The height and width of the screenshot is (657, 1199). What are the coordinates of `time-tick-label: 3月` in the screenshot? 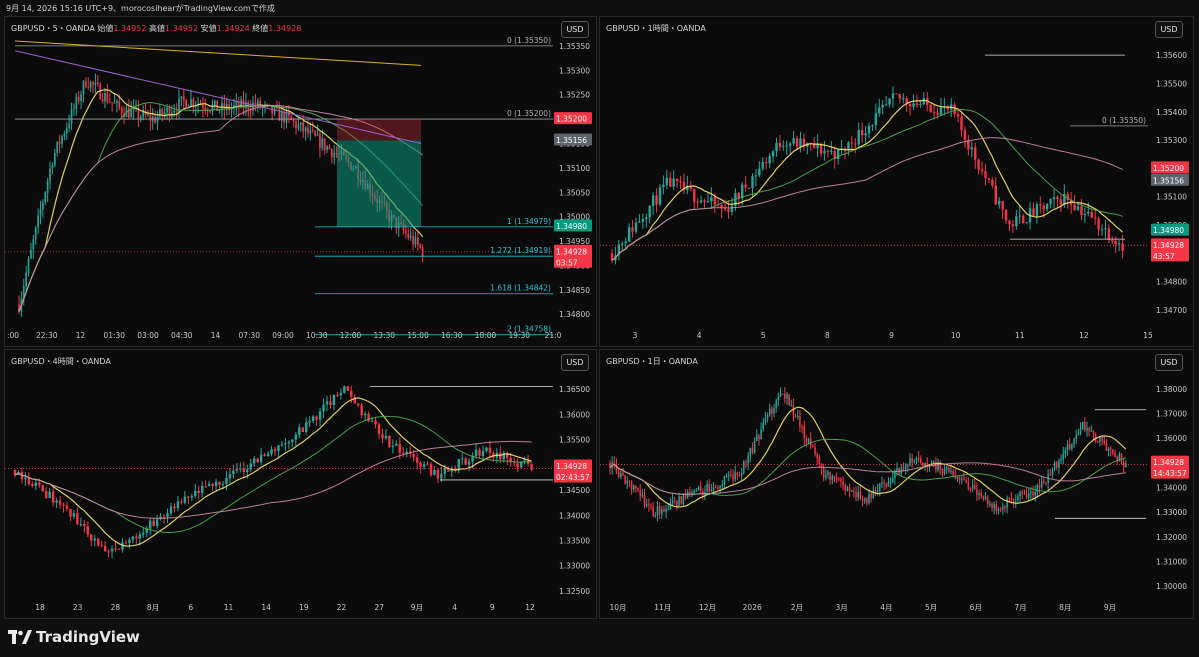 It's located at (841, 607).